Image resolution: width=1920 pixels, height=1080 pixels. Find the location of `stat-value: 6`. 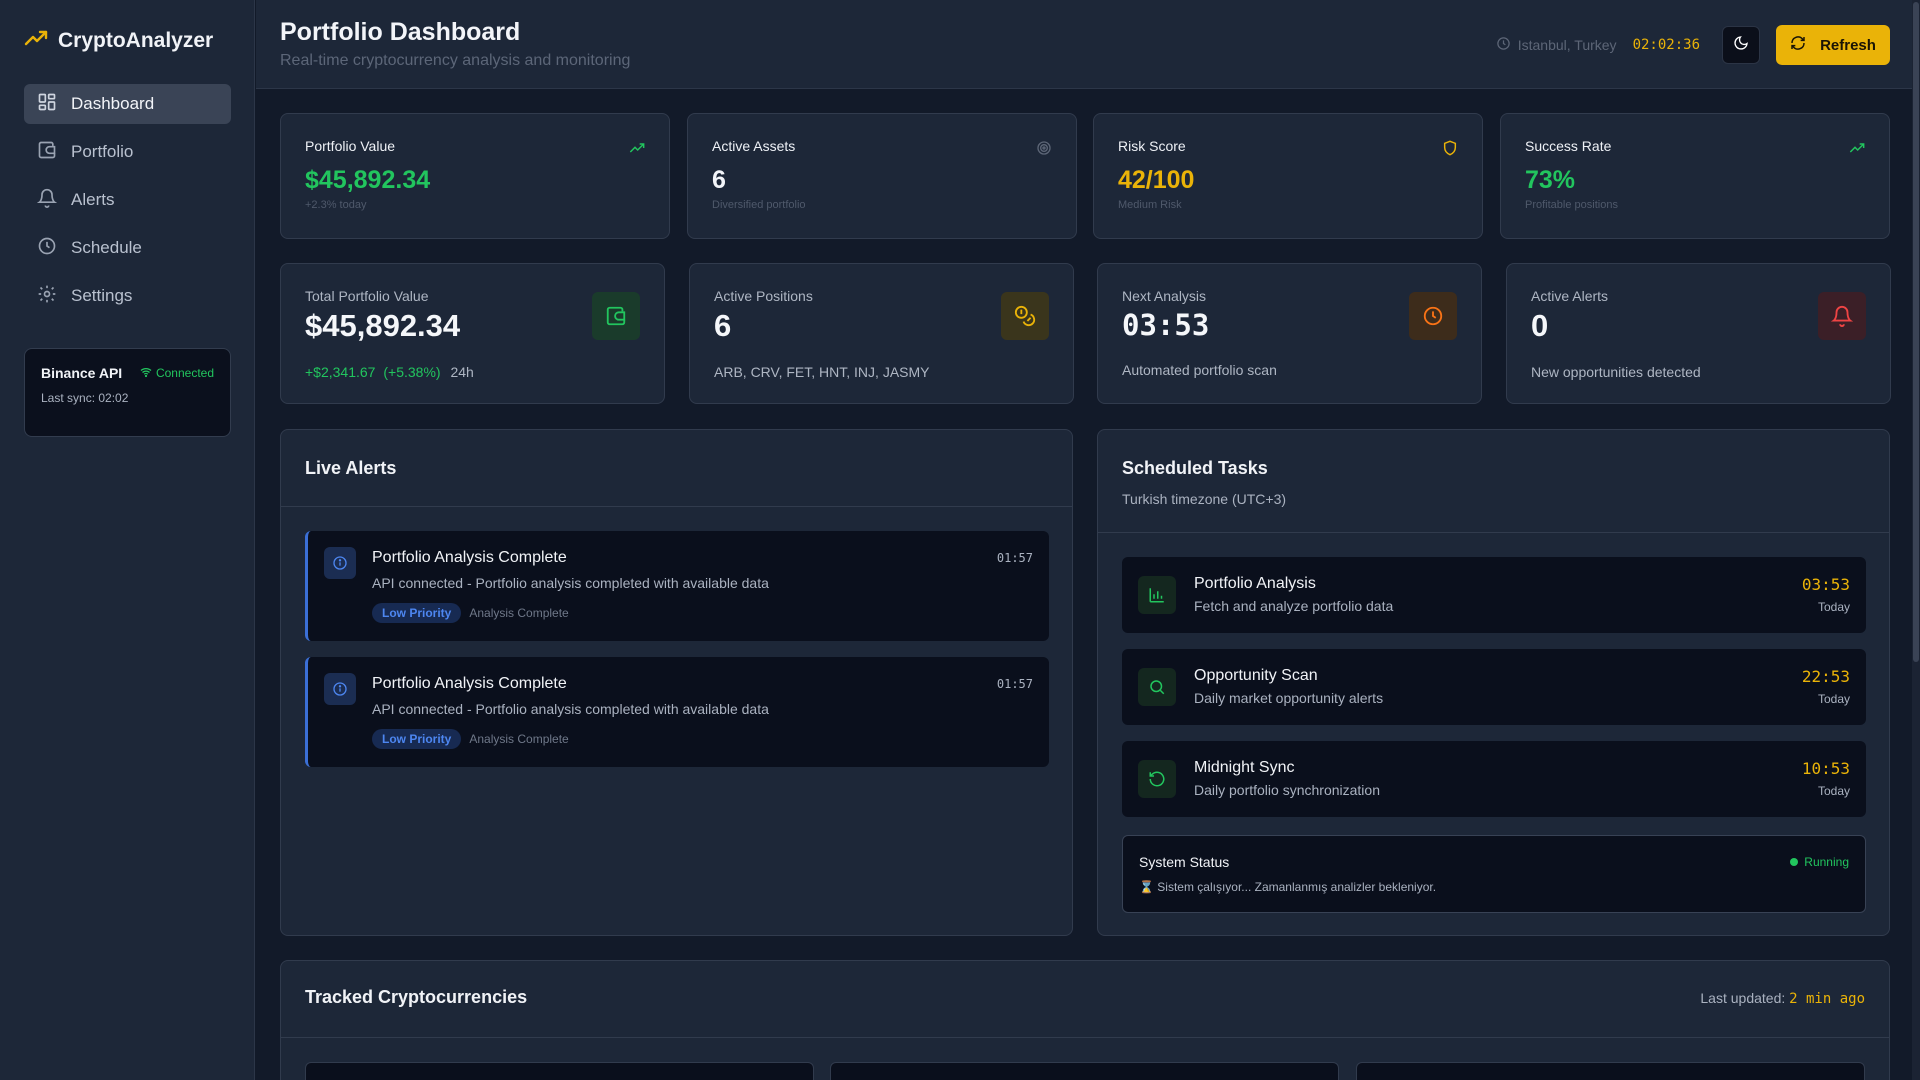

stat-value: 6 is located at coordinates (719, 180).